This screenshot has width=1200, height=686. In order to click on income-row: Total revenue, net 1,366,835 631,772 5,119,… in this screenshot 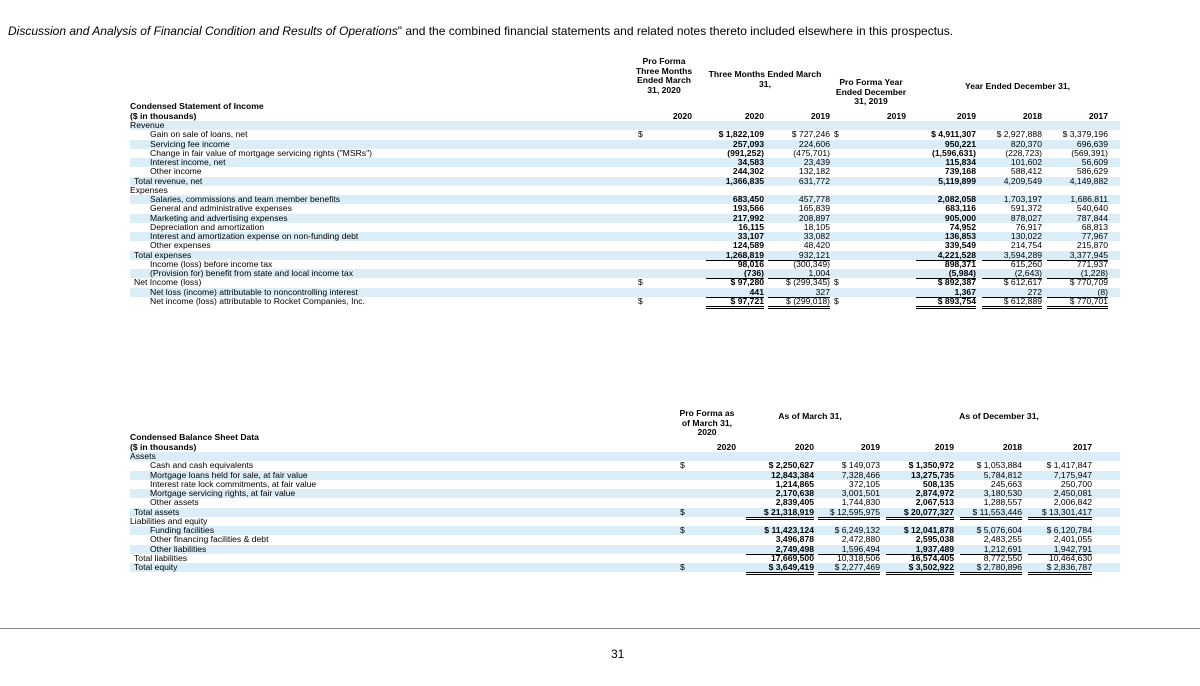, I will do `click(625, 180)`.